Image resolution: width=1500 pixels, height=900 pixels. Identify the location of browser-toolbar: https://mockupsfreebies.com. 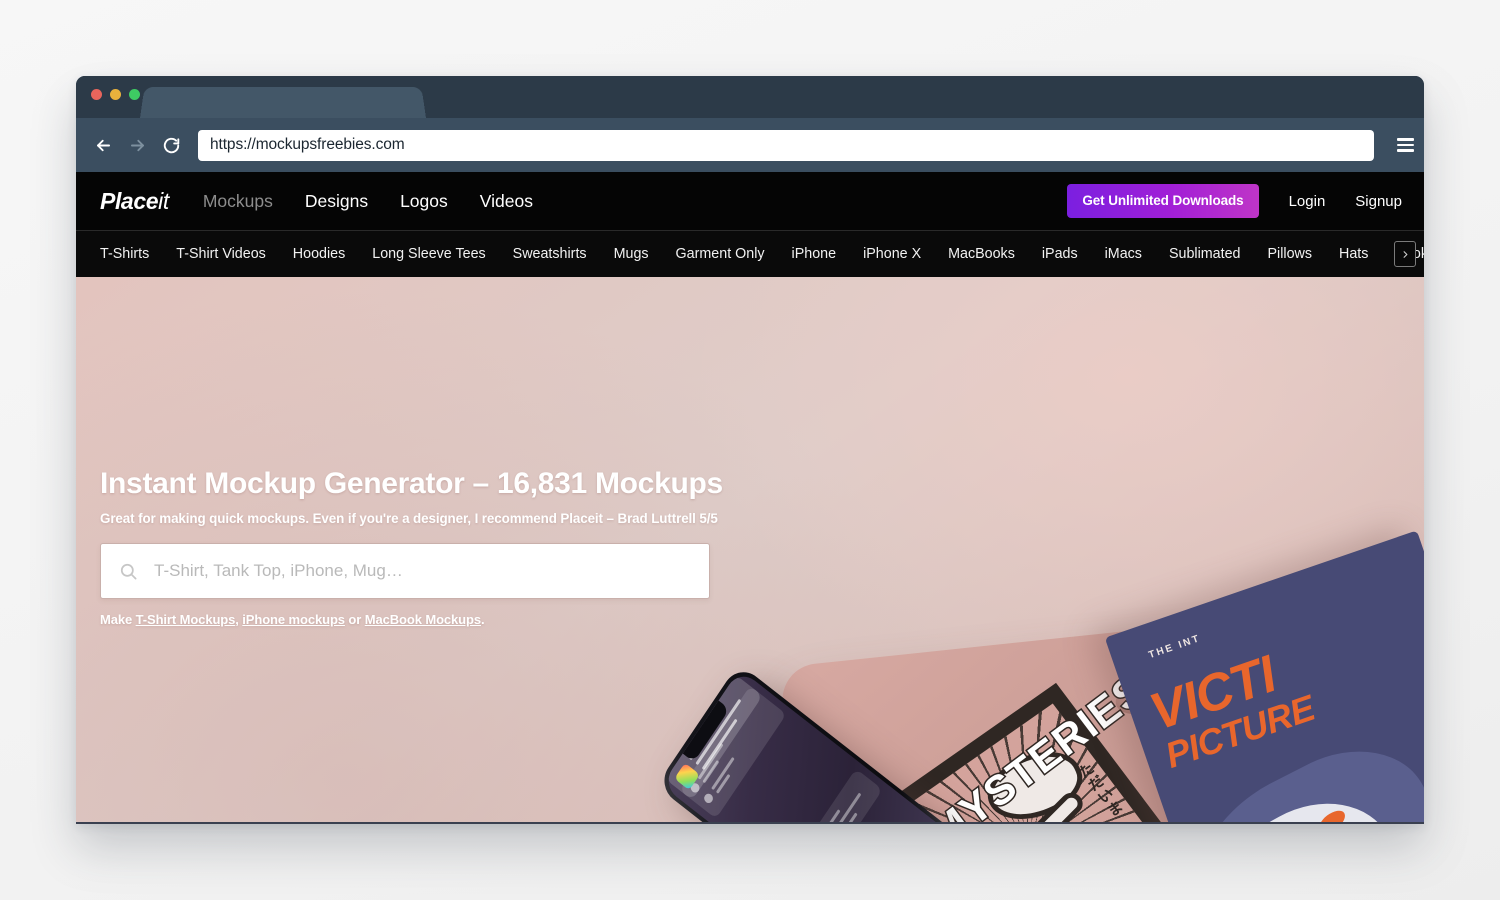
(750, 145).